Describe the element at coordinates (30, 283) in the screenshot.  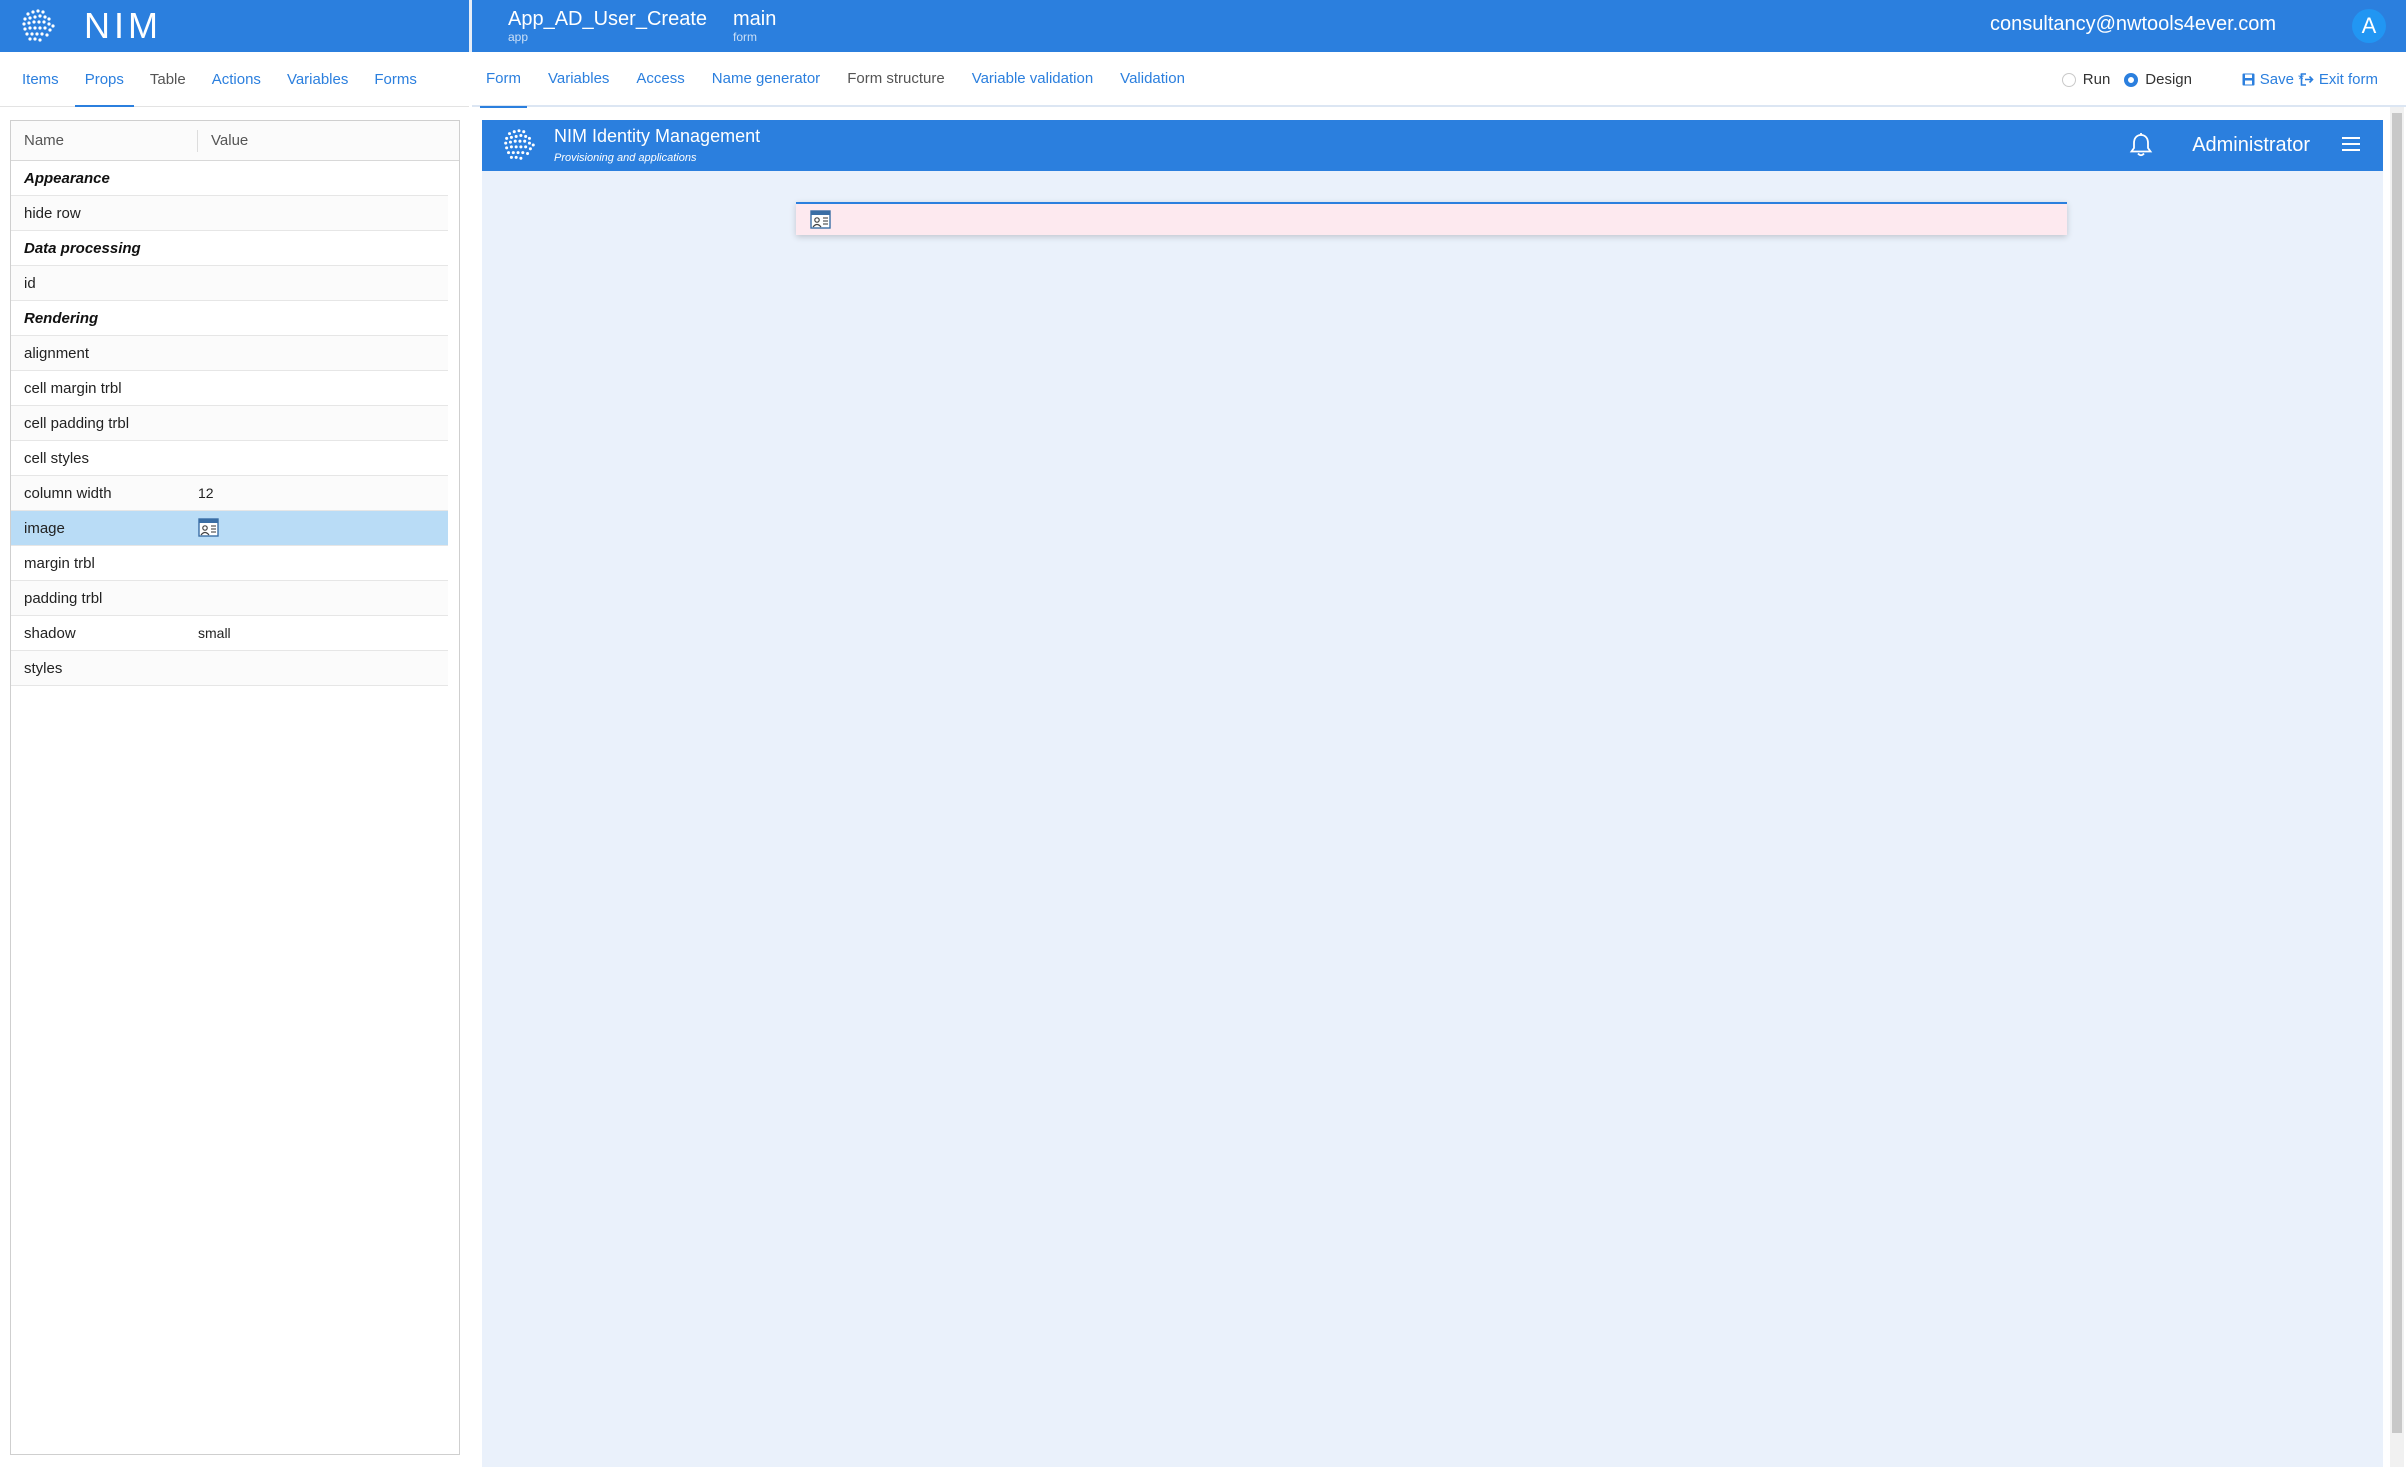
I see `property-name: id` at that location.